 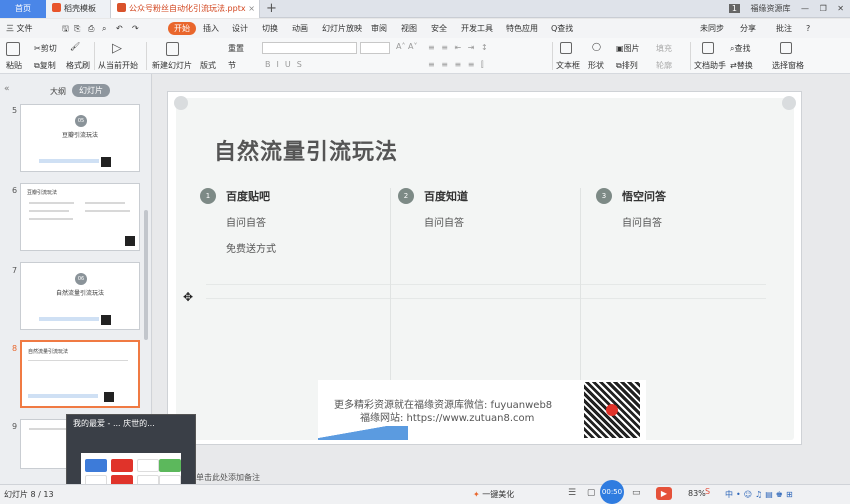 What do you see at coordinates (707, 491) in the screenshot?
I see `input-method-icon: S` at bounding box center [707, 491].